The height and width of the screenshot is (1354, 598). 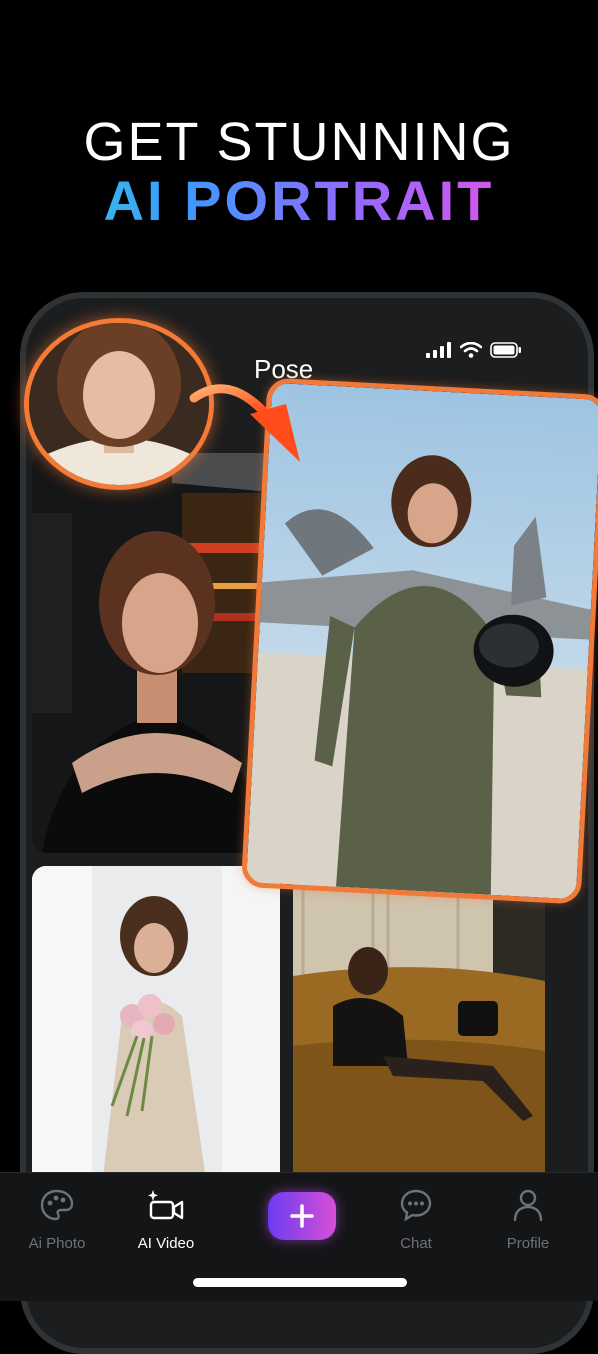 I want to click on tab-ai-video: AI Video, so click(x=166, y=1217).